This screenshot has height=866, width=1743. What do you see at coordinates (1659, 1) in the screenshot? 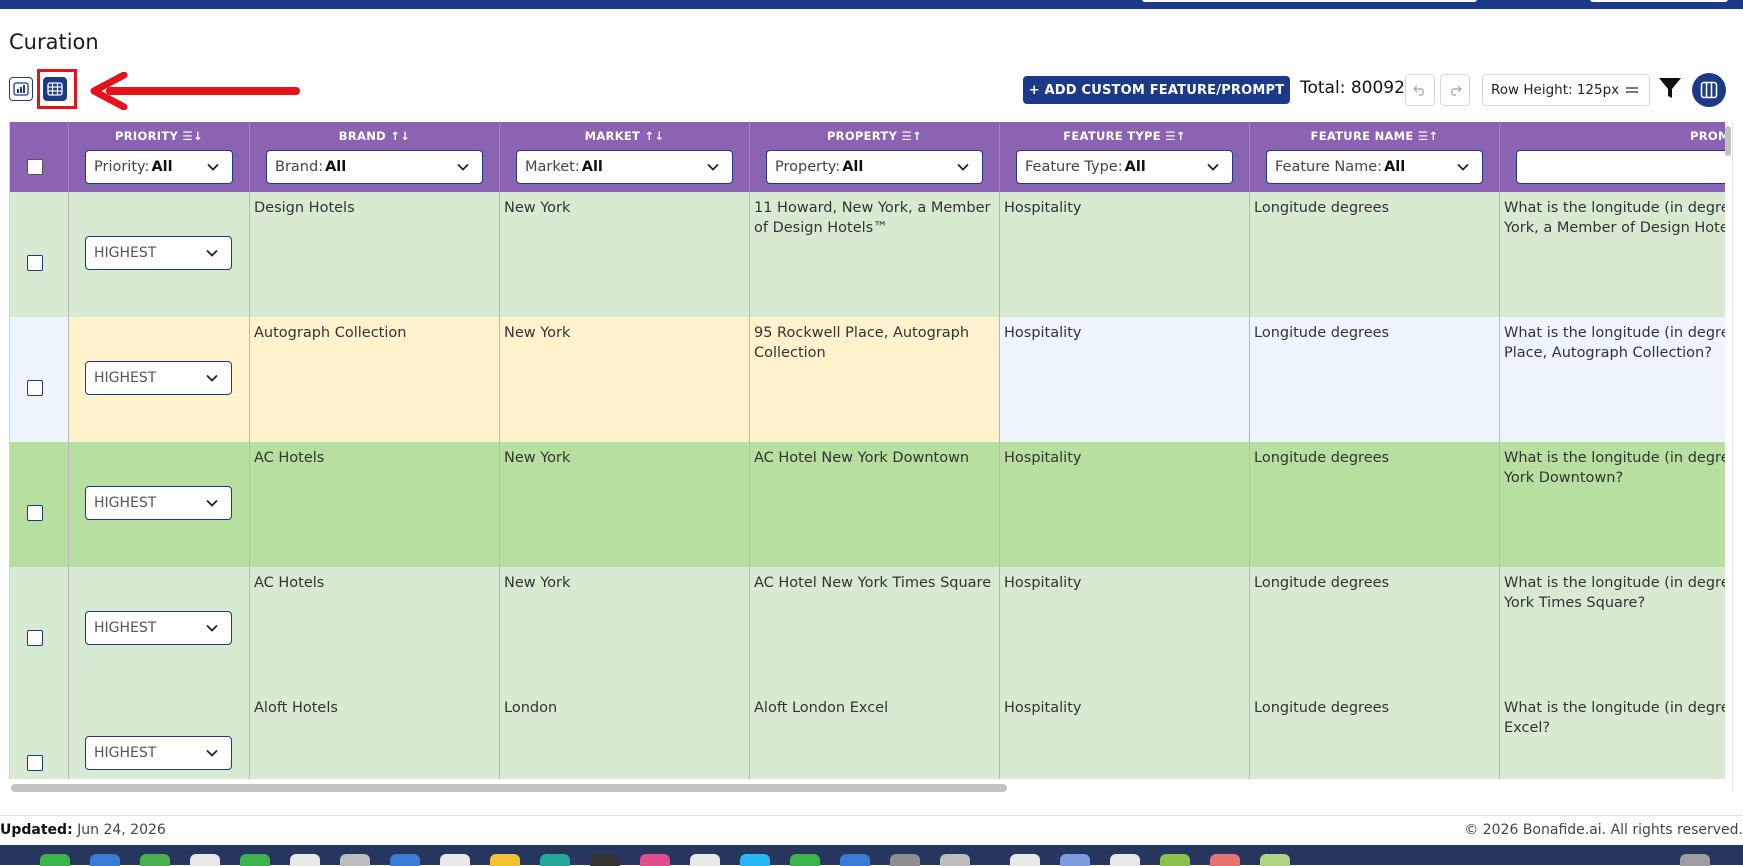
I see `top-user-menu` at bounding box center [1659, 1].